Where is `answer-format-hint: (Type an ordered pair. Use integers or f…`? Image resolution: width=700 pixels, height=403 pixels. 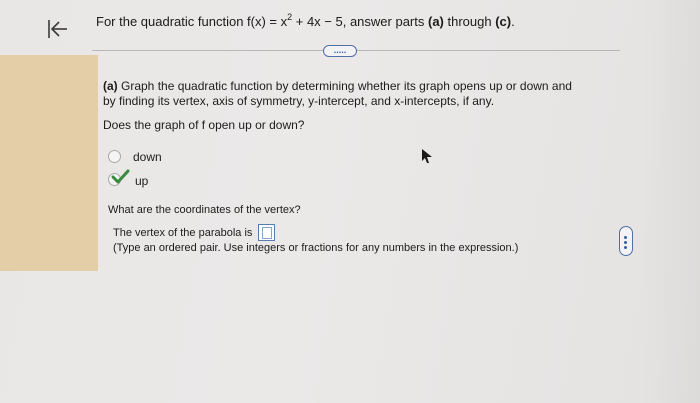 answer-format-hint: (Type an ordered pair. Use integers or f… is located at coordinates (316, 248).